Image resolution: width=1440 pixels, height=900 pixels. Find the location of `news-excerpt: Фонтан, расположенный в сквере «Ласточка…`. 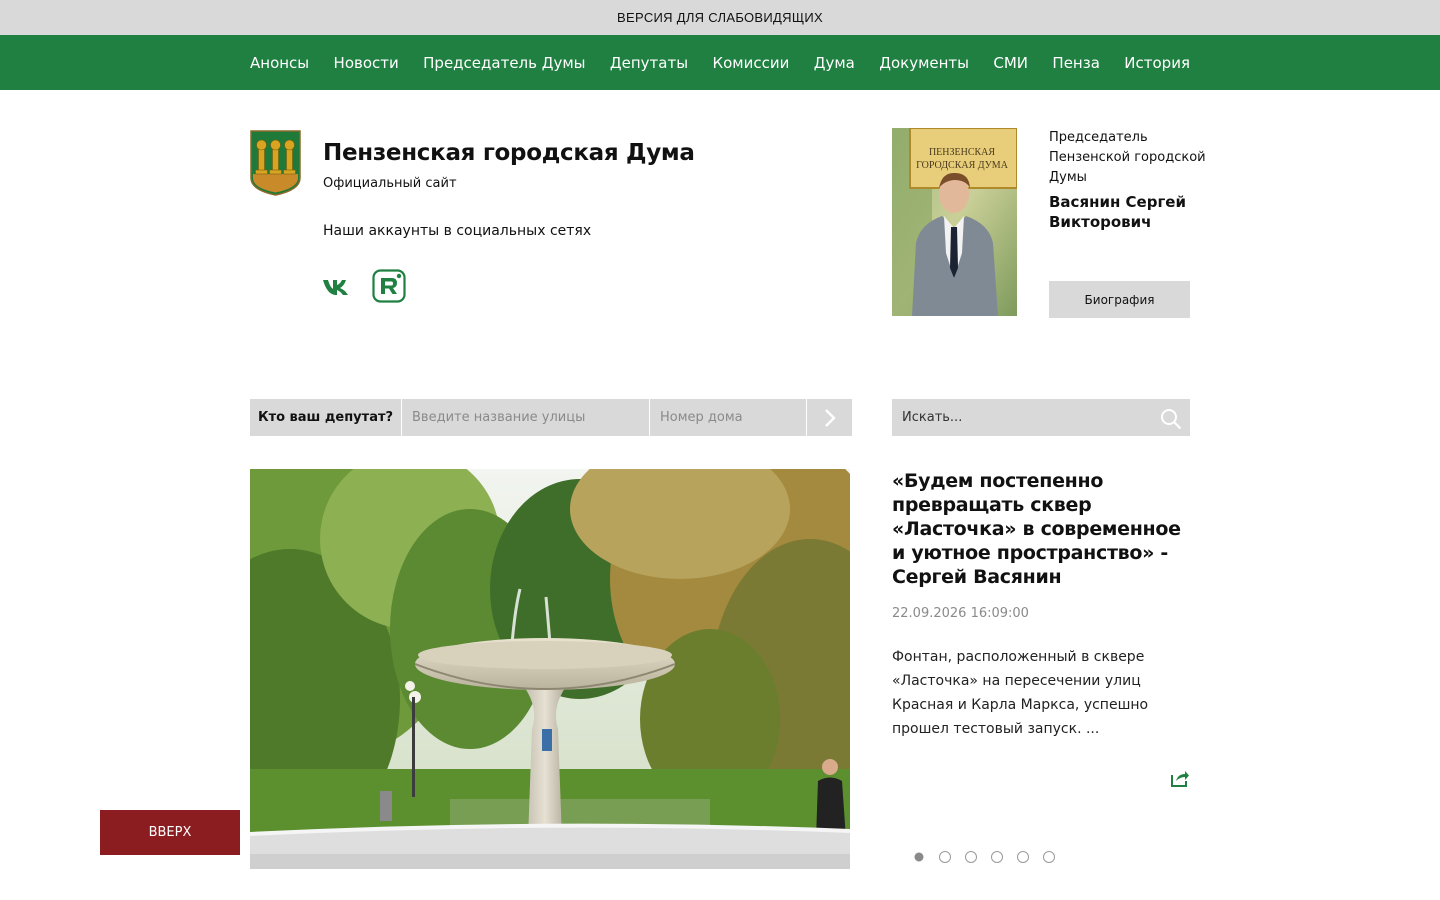

news-excerpt: Фонтан, расположенный в сквере «Ласточка… is located at coordinates (1020, 693).